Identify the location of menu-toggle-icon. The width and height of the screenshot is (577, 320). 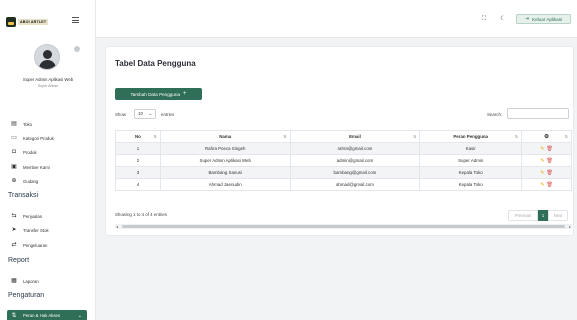
(75, 20).